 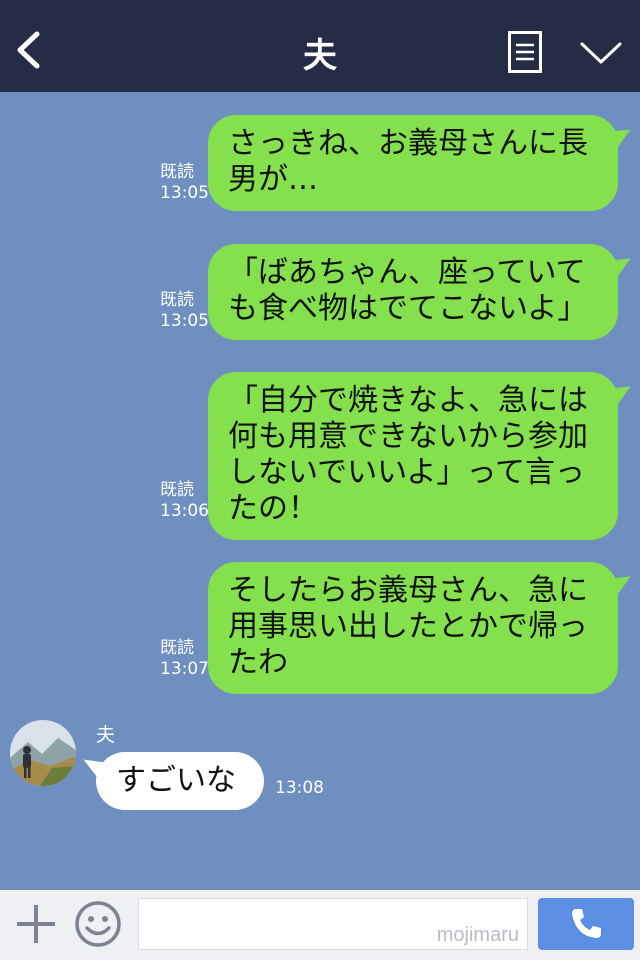 I want to click on smile-icon, so click(x=98, y=924).